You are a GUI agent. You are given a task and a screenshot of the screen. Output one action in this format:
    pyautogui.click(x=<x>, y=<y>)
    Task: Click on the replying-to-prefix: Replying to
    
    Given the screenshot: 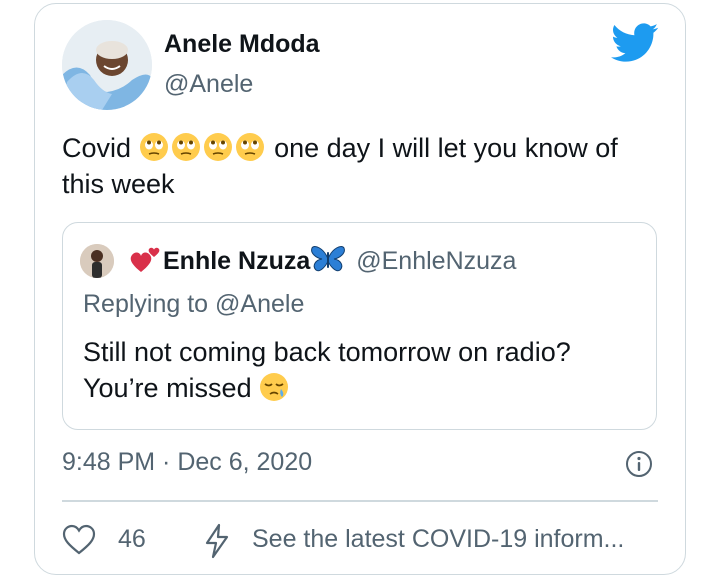 What is the action you would take?
    pyautogui.click(x=146, y=304)
    